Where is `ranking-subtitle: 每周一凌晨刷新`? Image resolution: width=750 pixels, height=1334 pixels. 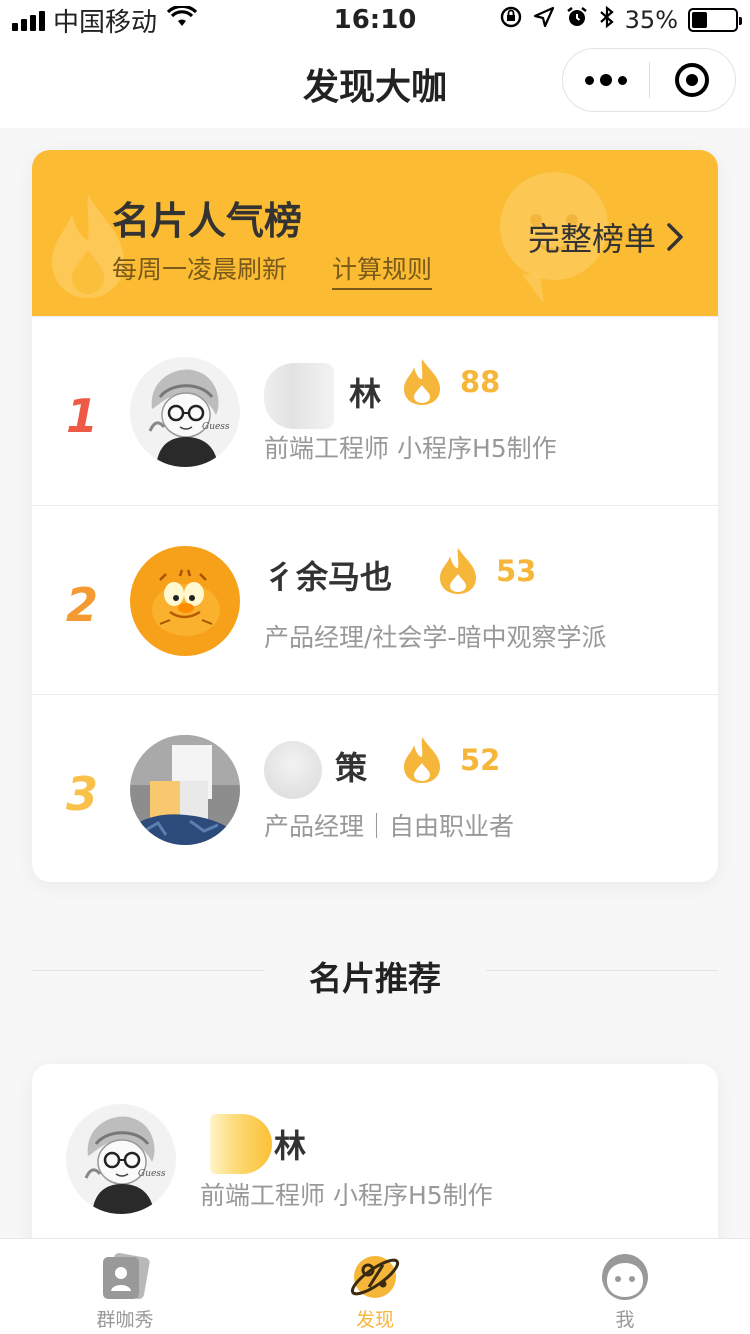 ranking-subtitle: 每周一凌晨刷新 is located at coordinates (200, 269).